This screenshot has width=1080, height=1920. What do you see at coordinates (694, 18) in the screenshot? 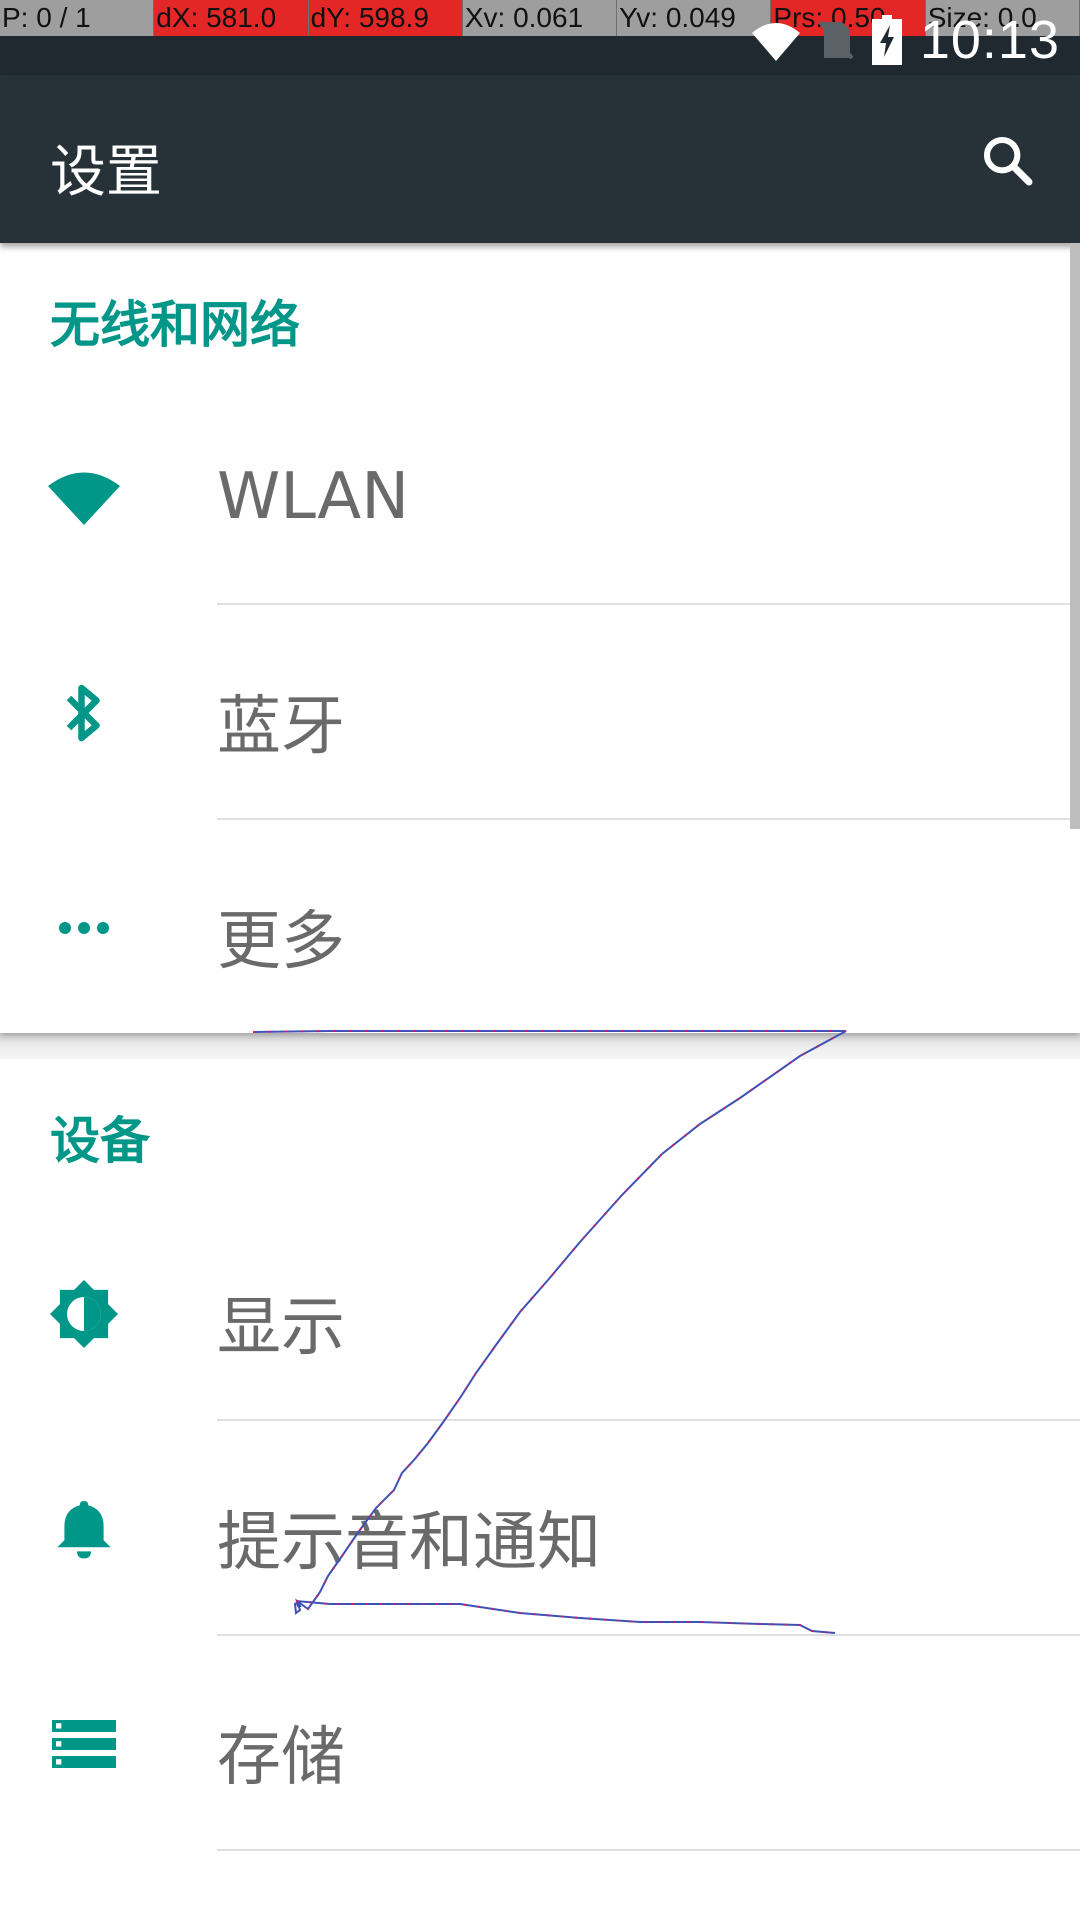
I see `pointer-yv: Yv: 0.049` at bounding box center [694, 18].